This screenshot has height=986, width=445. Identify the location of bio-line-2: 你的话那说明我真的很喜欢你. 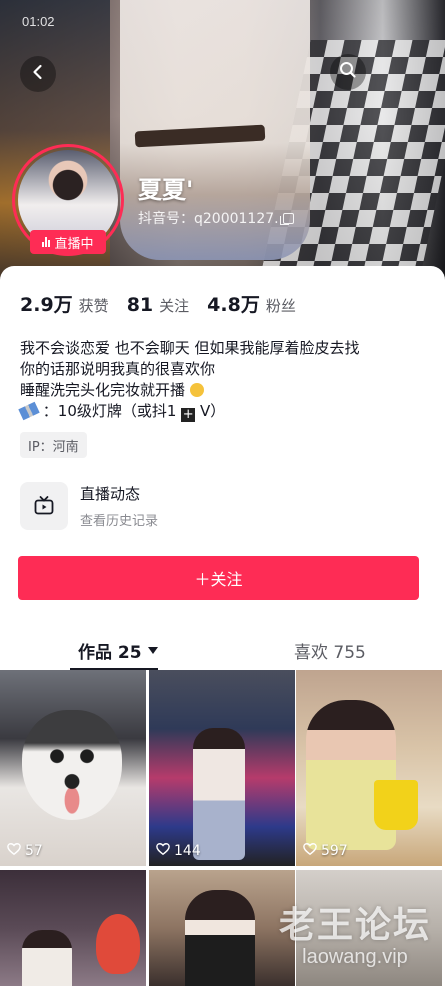
(118, 369).